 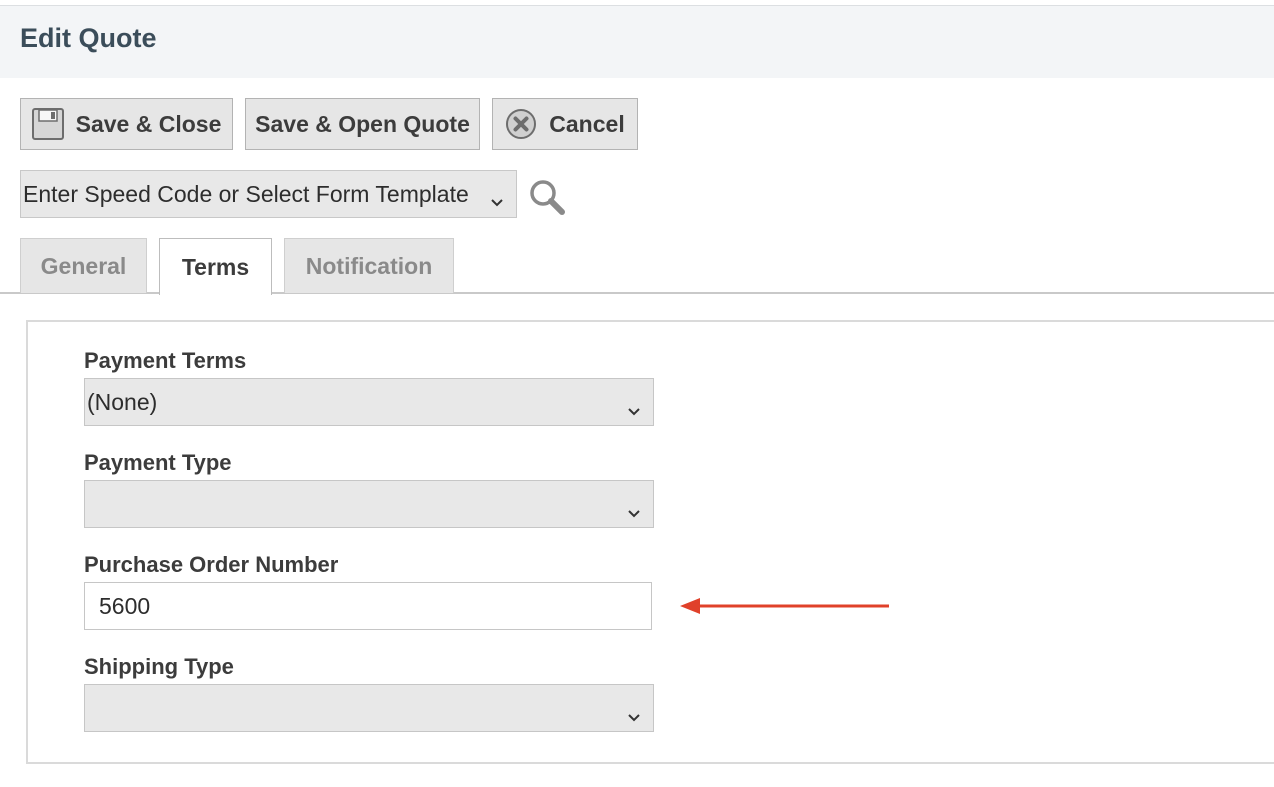 I want to click on po-number-value: 5600, so click(x=125, y=605).